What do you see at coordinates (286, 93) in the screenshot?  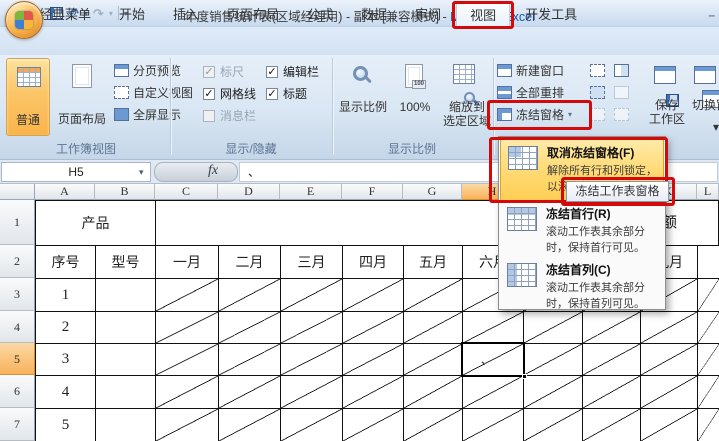 I see `checkbox-标题: ✓ 标题` at bounding box center [286, 93].